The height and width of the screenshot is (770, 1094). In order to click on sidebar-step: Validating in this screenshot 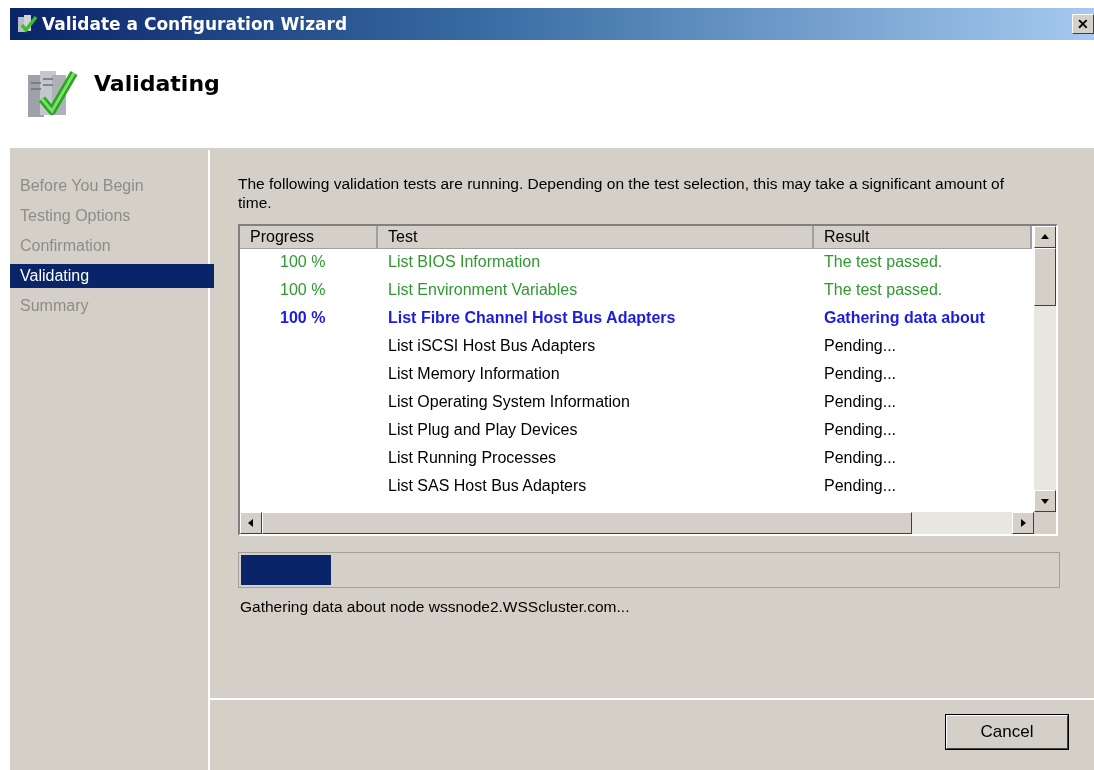, I will do `click(112, 276)`.